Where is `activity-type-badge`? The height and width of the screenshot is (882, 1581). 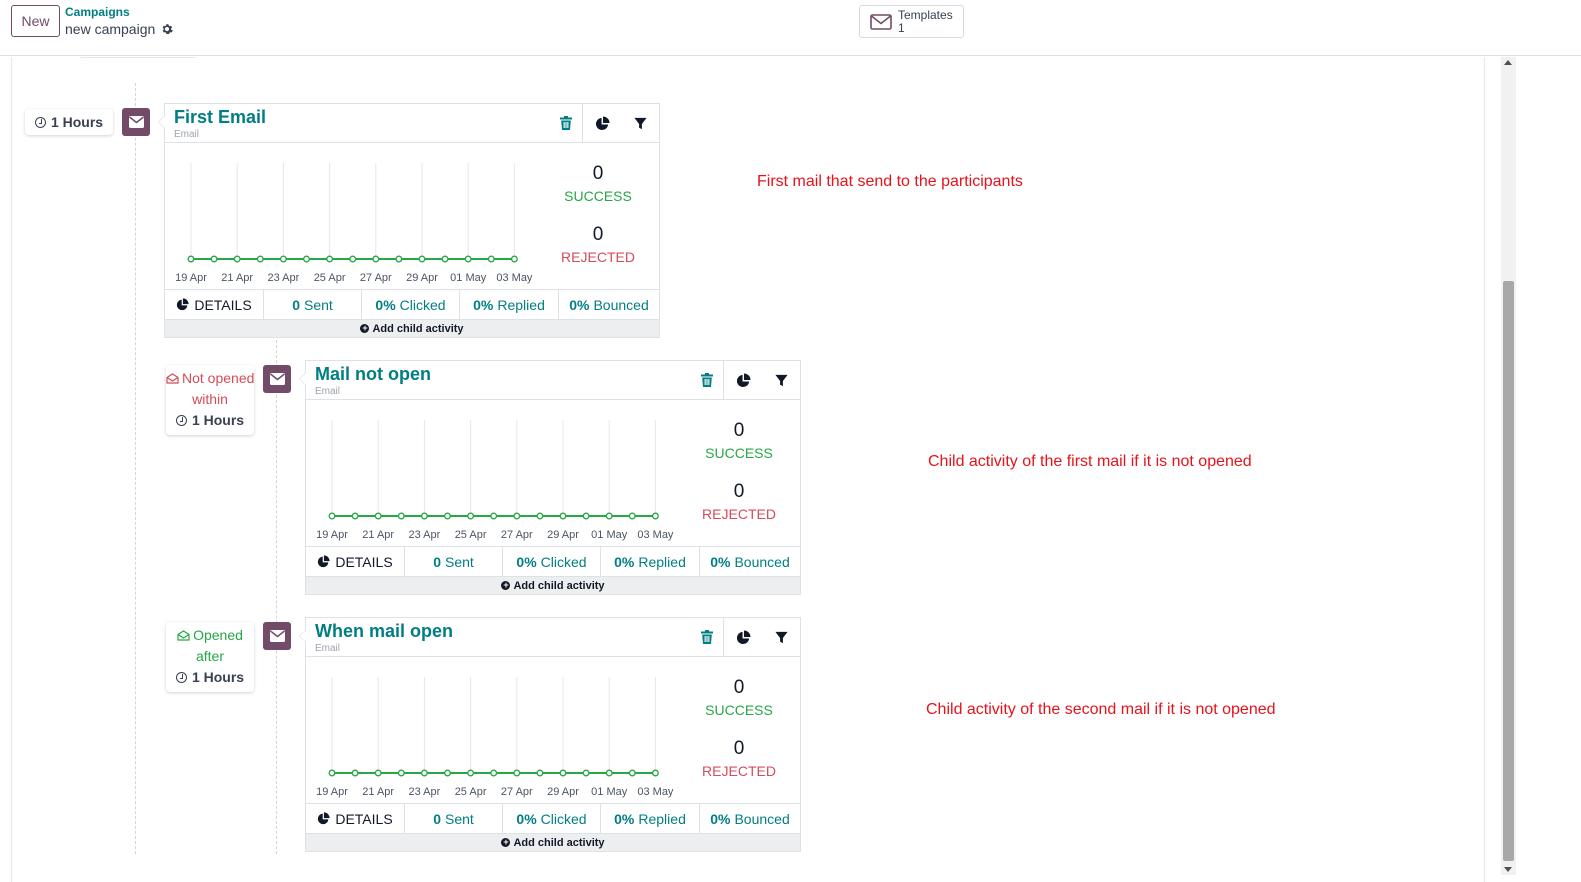 activity-type-badge is located at coordinates (277, 636).